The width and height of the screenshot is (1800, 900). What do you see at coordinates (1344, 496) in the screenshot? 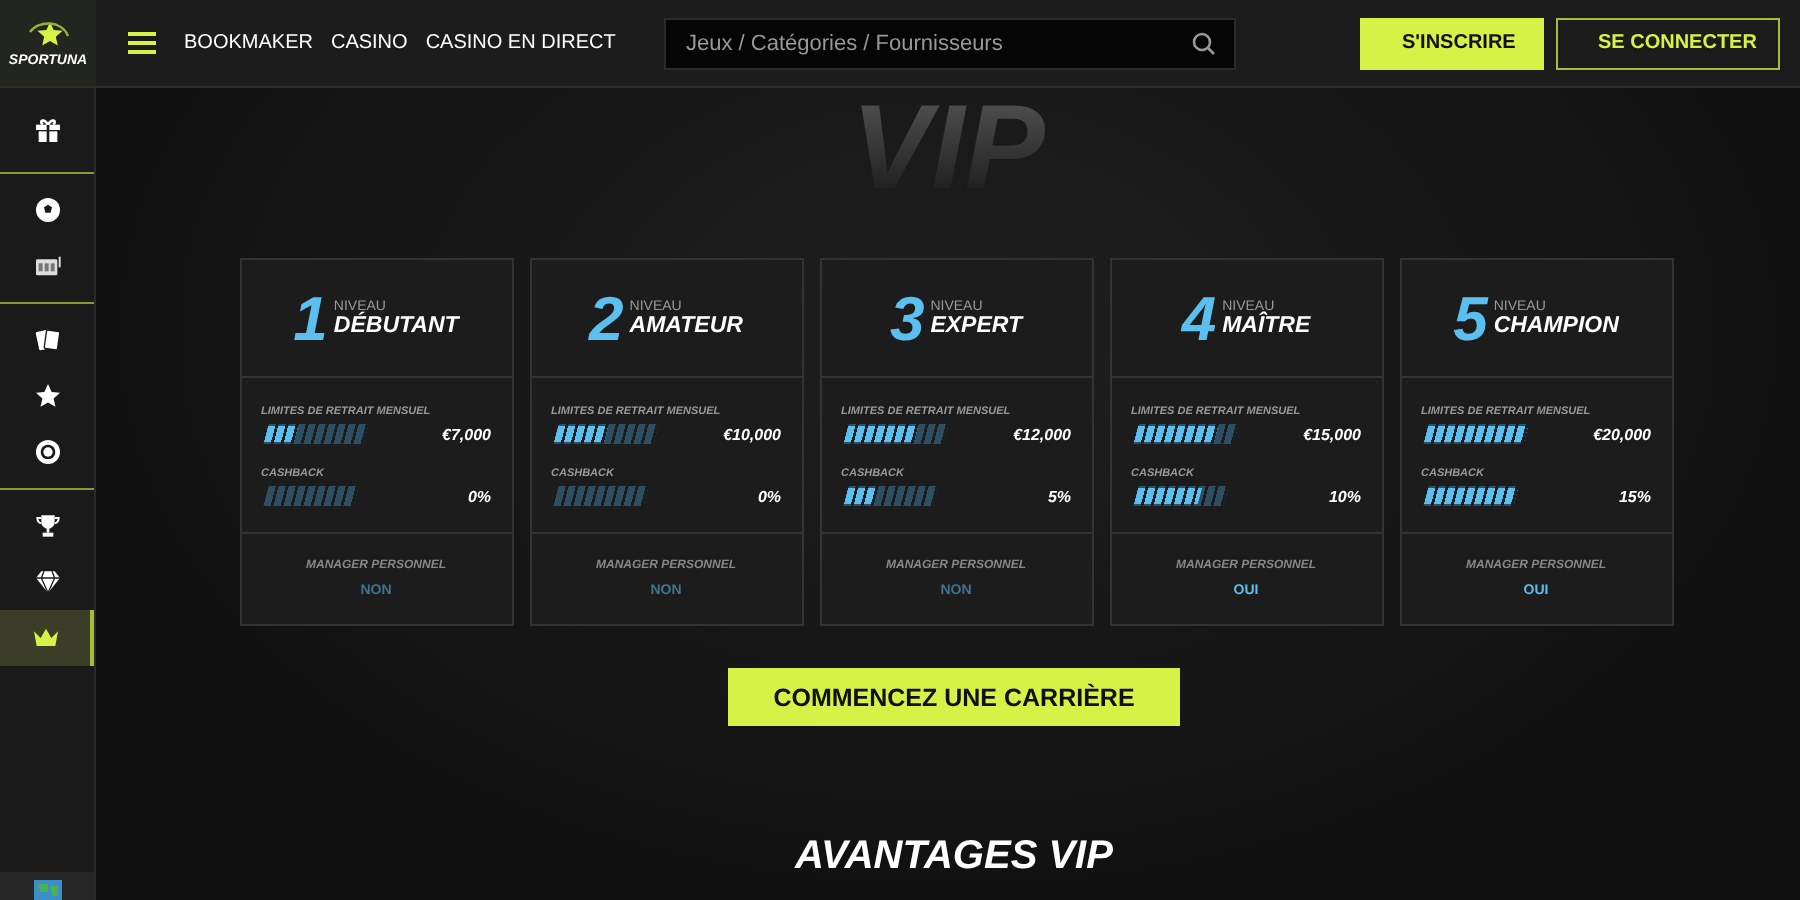
I see `meter-reading: 10%` at bounding box center [1344, 496].